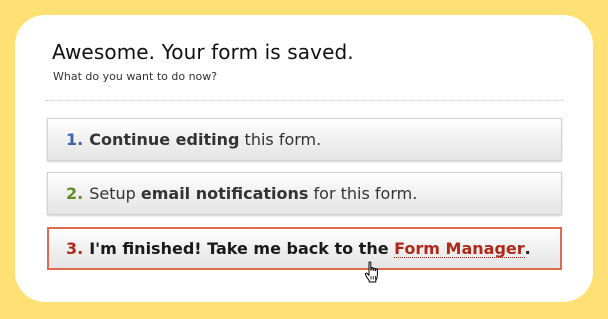 The width and height of the screenshot is (608, 319). I want to click on continue-editing-option: 1. Continue editing this form., so click(304, 139).